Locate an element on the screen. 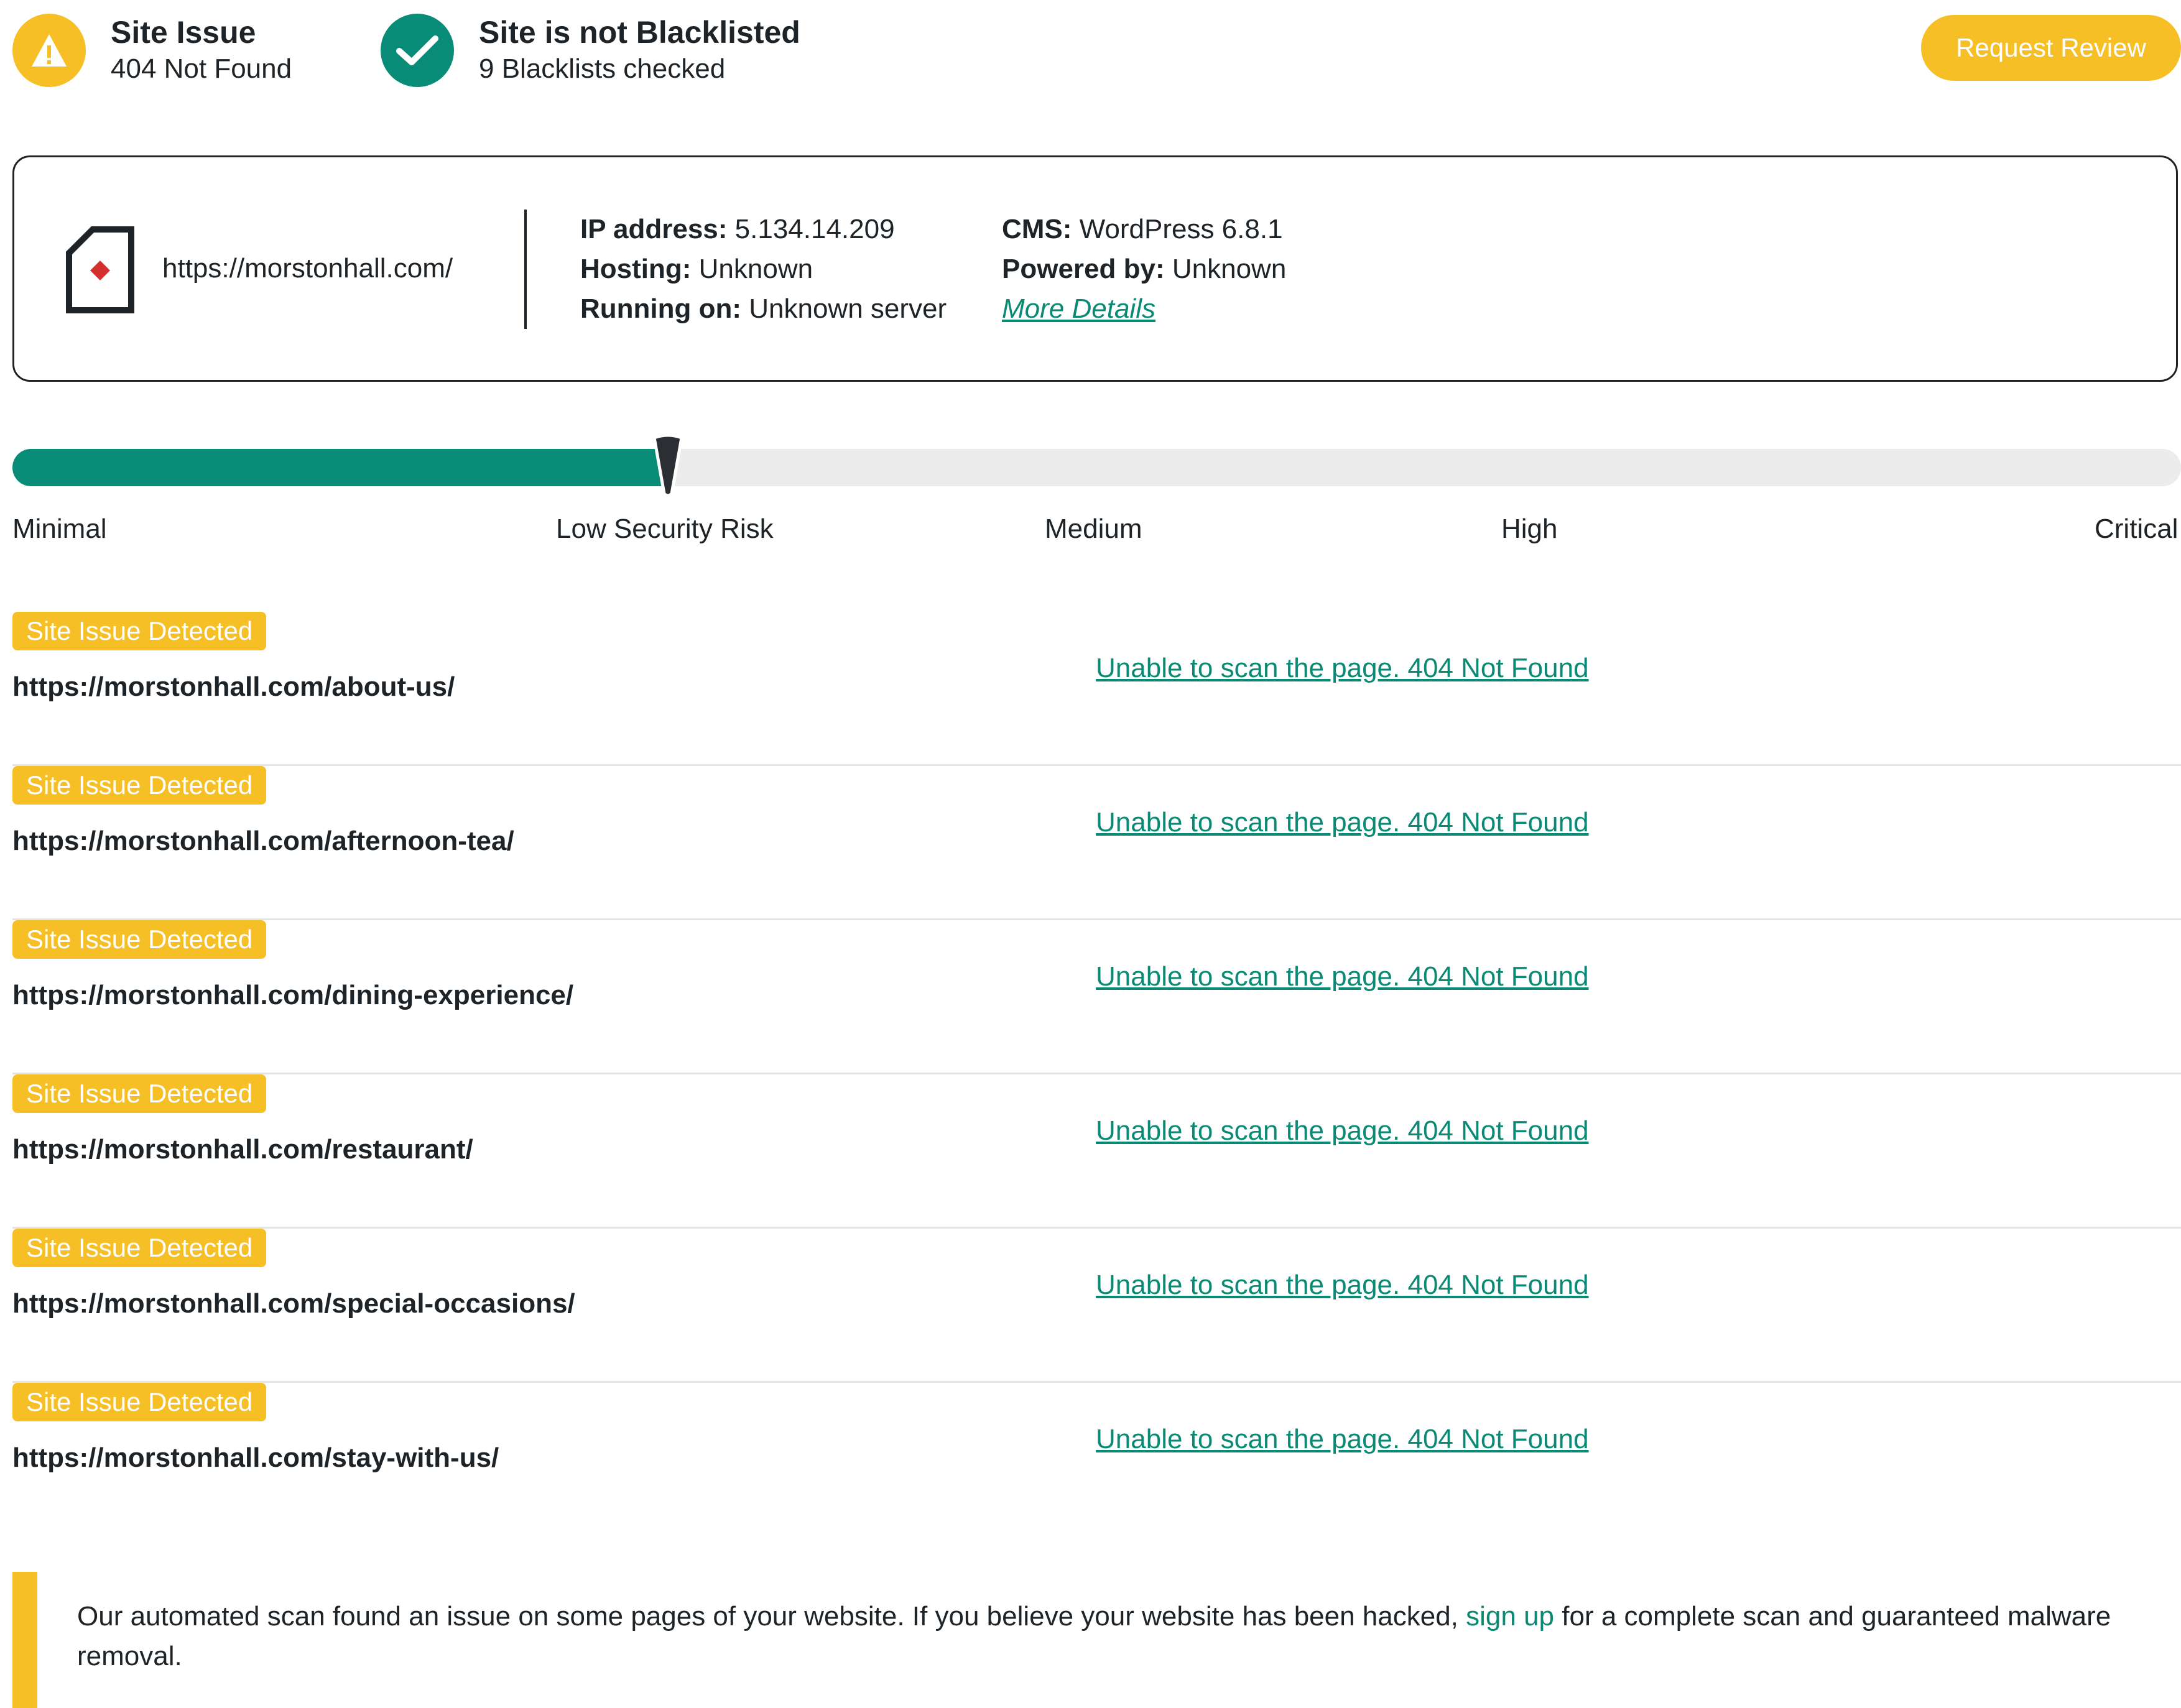 The height and width of the screenshot is (1708, 2181). running-on-line: Running on: Unknown server is located at coordinates (764, 308).